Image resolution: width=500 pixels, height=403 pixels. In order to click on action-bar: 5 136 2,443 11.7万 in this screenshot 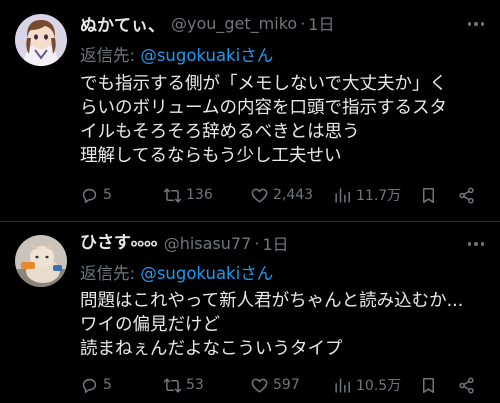, I will do `click(285, 195)`.